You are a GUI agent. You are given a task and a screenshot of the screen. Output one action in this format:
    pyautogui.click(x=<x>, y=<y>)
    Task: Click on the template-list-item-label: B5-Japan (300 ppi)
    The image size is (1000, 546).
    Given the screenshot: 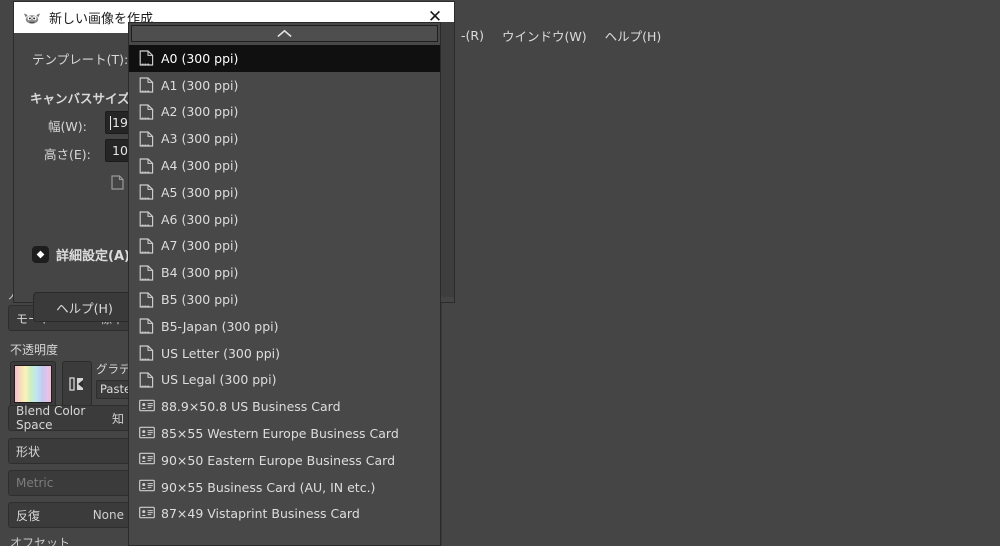 What is the action you would take?
    pyautogui.click(x=220, y=326)
    